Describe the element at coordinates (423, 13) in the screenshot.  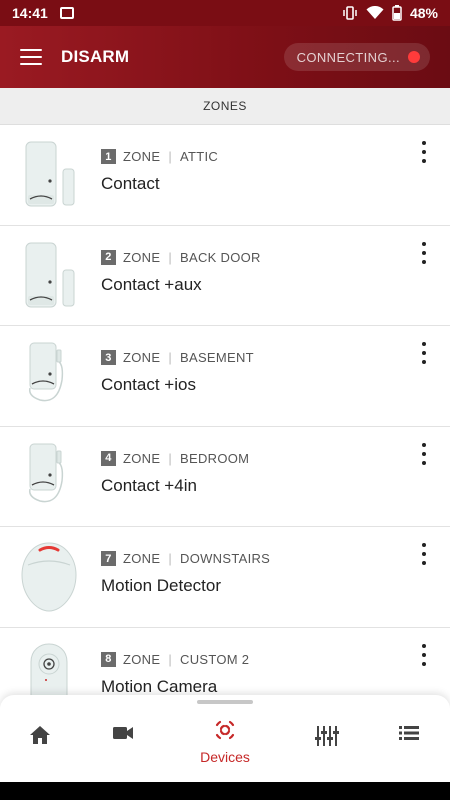
I see `battery-level: 48%` at that location.